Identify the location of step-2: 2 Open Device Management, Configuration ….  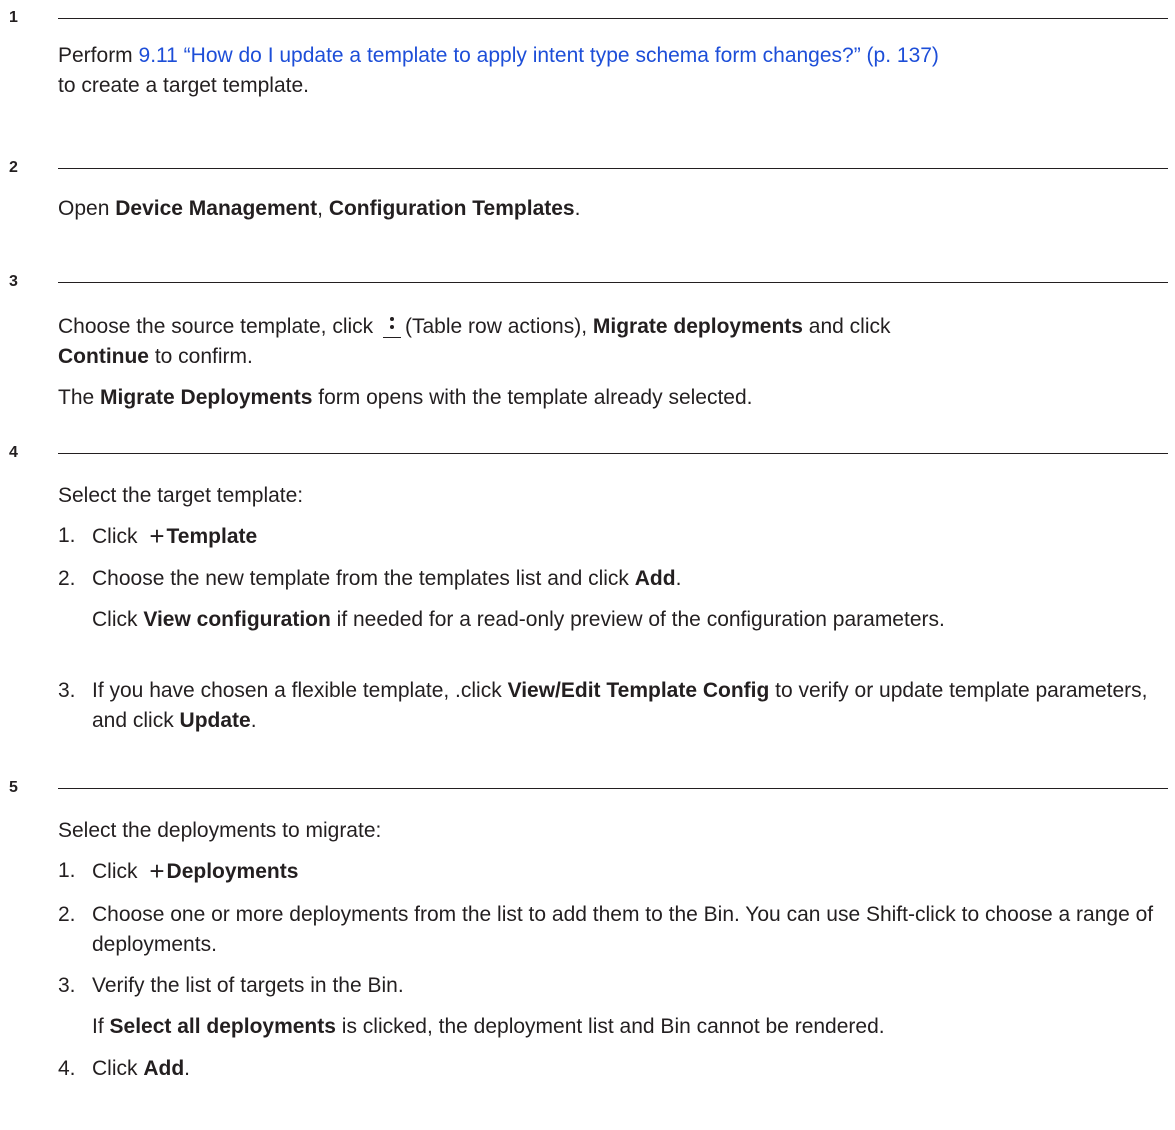
(587, 189).